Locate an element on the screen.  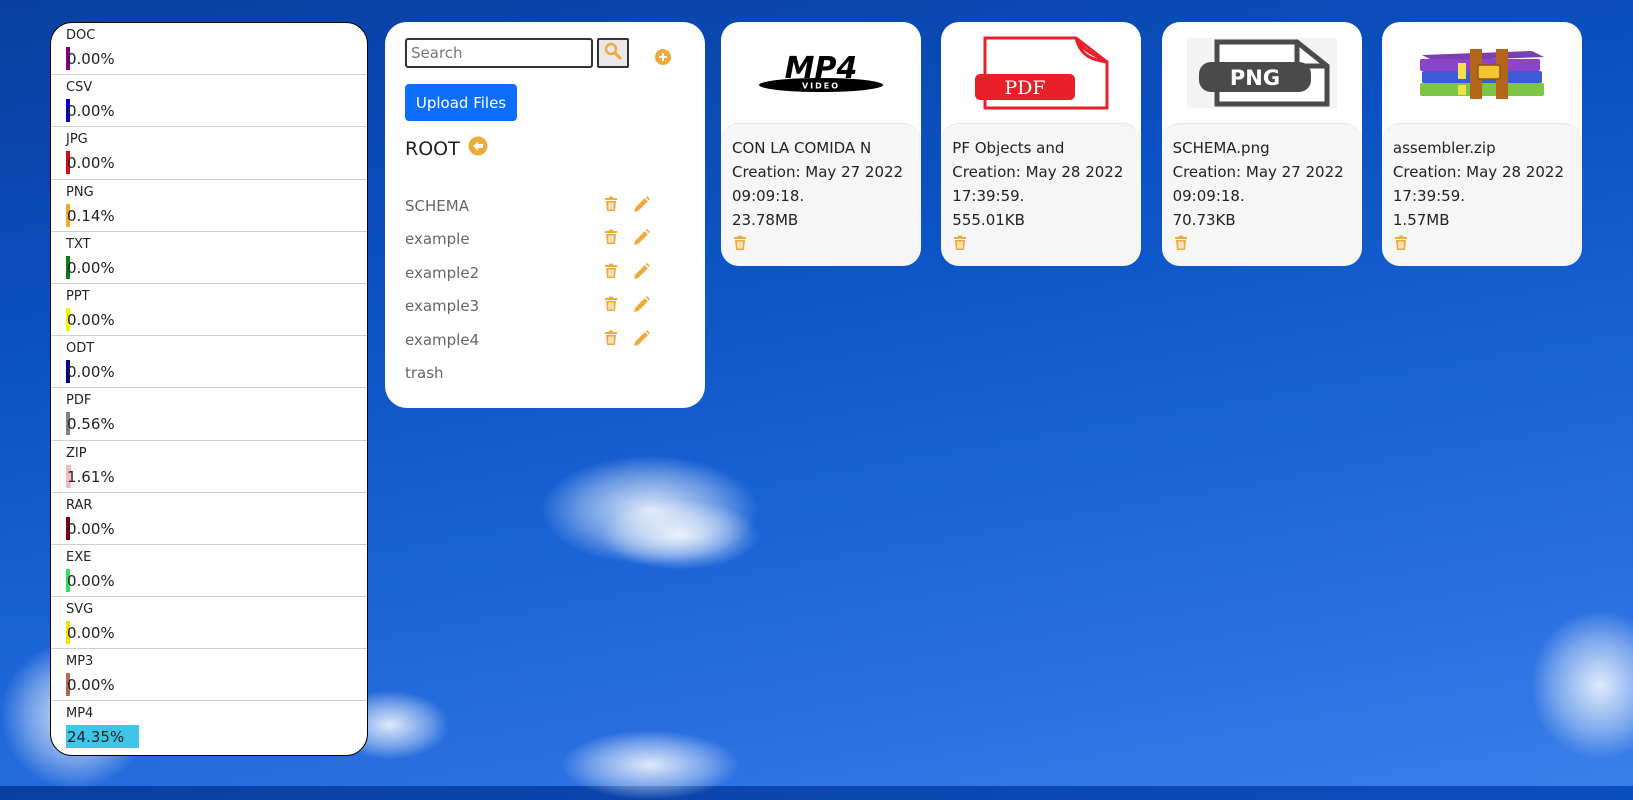
folder-name: example is located at coordinates (437, 239).